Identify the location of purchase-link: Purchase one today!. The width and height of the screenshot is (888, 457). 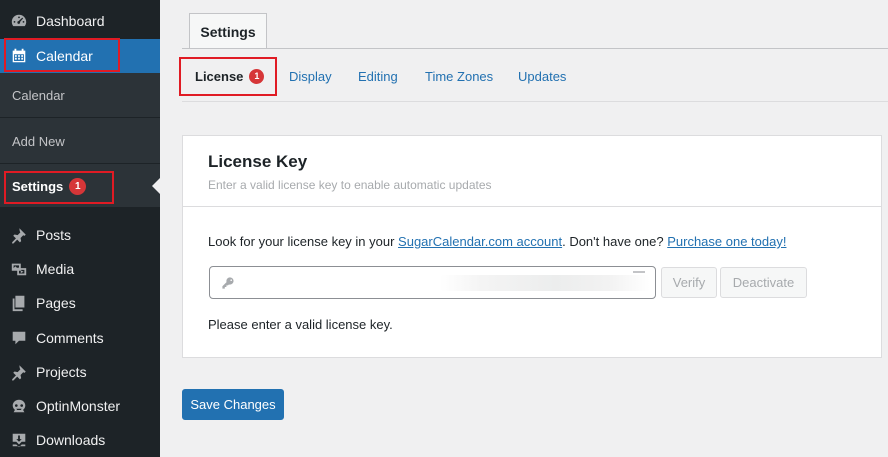
(726, 241).